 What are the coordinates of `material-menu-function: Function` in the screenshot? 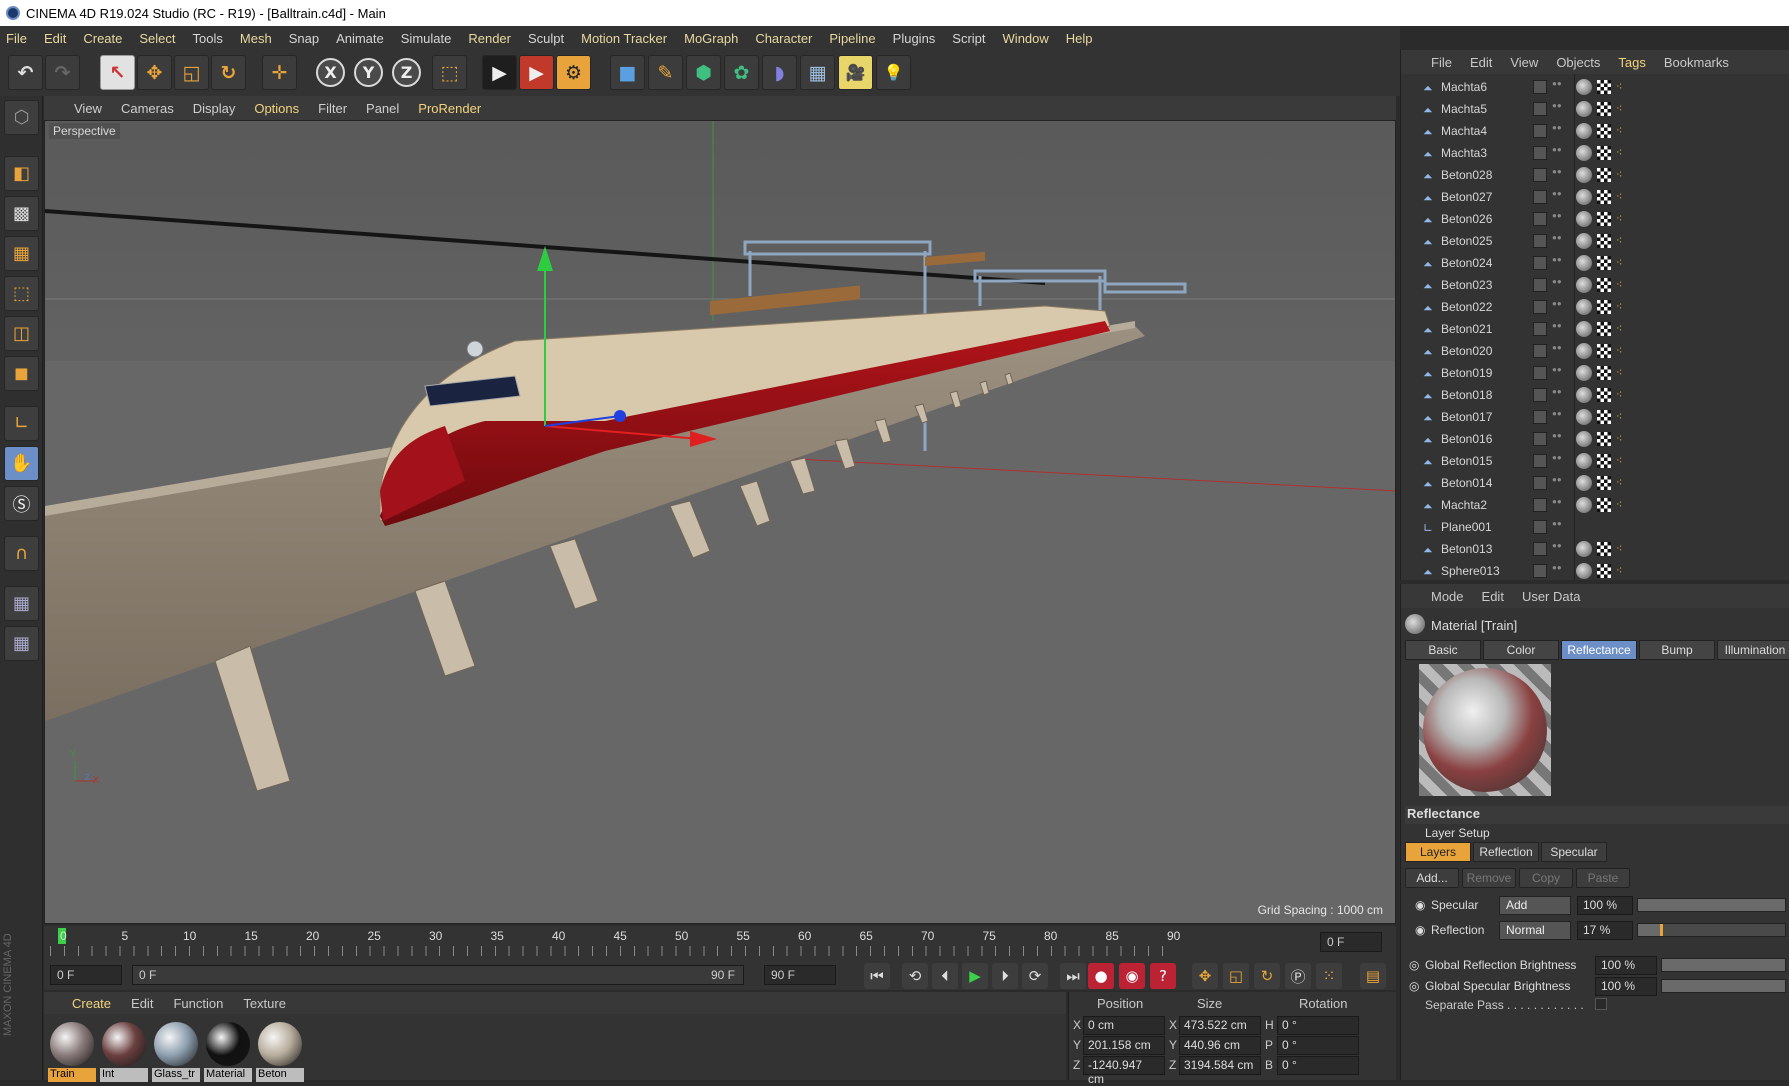 It's located at (198, 1003).